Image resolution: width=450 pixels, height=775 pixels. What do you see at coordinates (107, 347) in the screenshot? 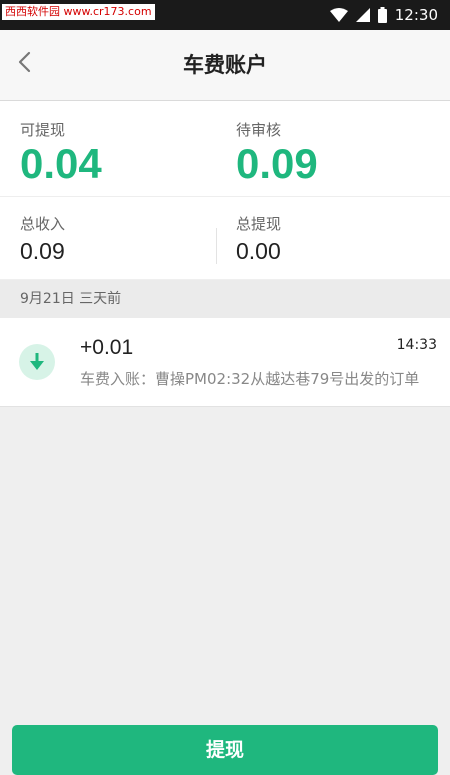
I see `record-amount: +0.01` at bounding box center [107, 347].